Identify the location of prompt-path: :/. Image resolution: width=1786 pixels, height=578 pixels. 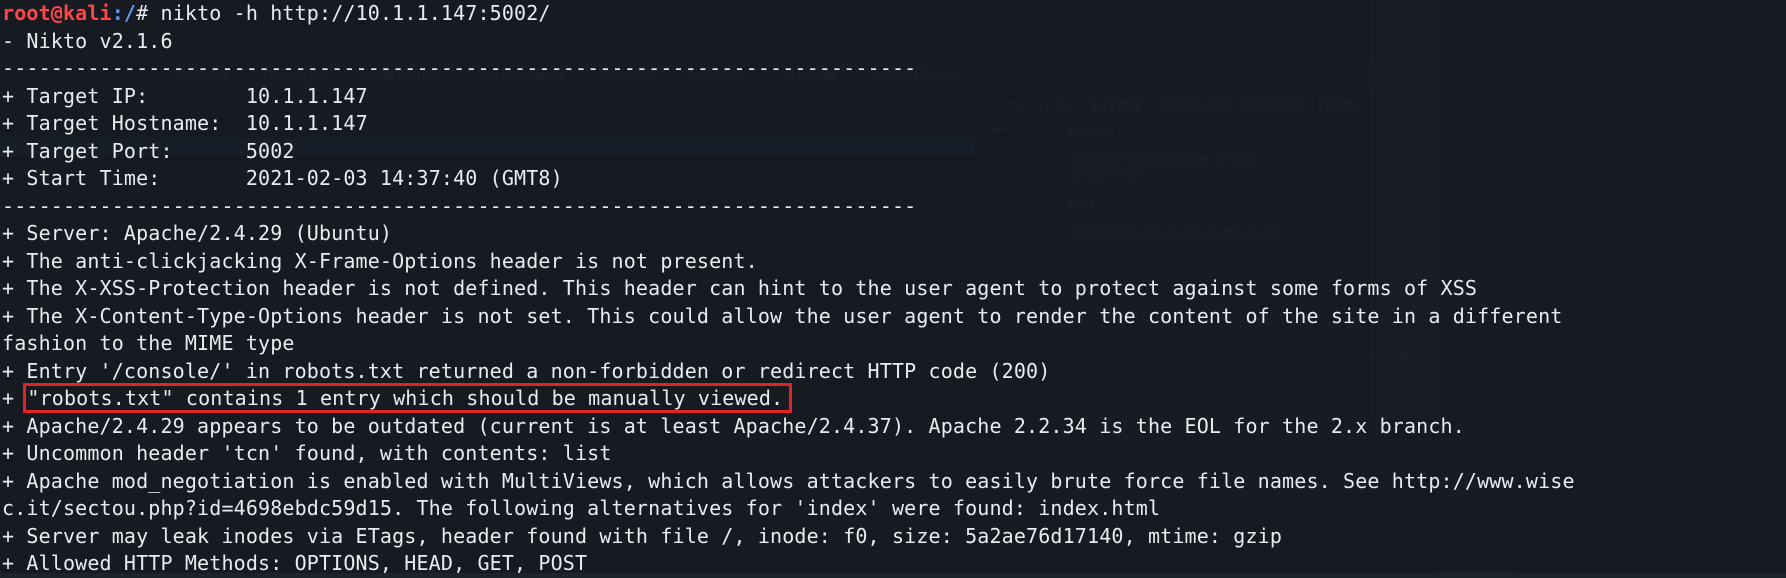
(124, 13).